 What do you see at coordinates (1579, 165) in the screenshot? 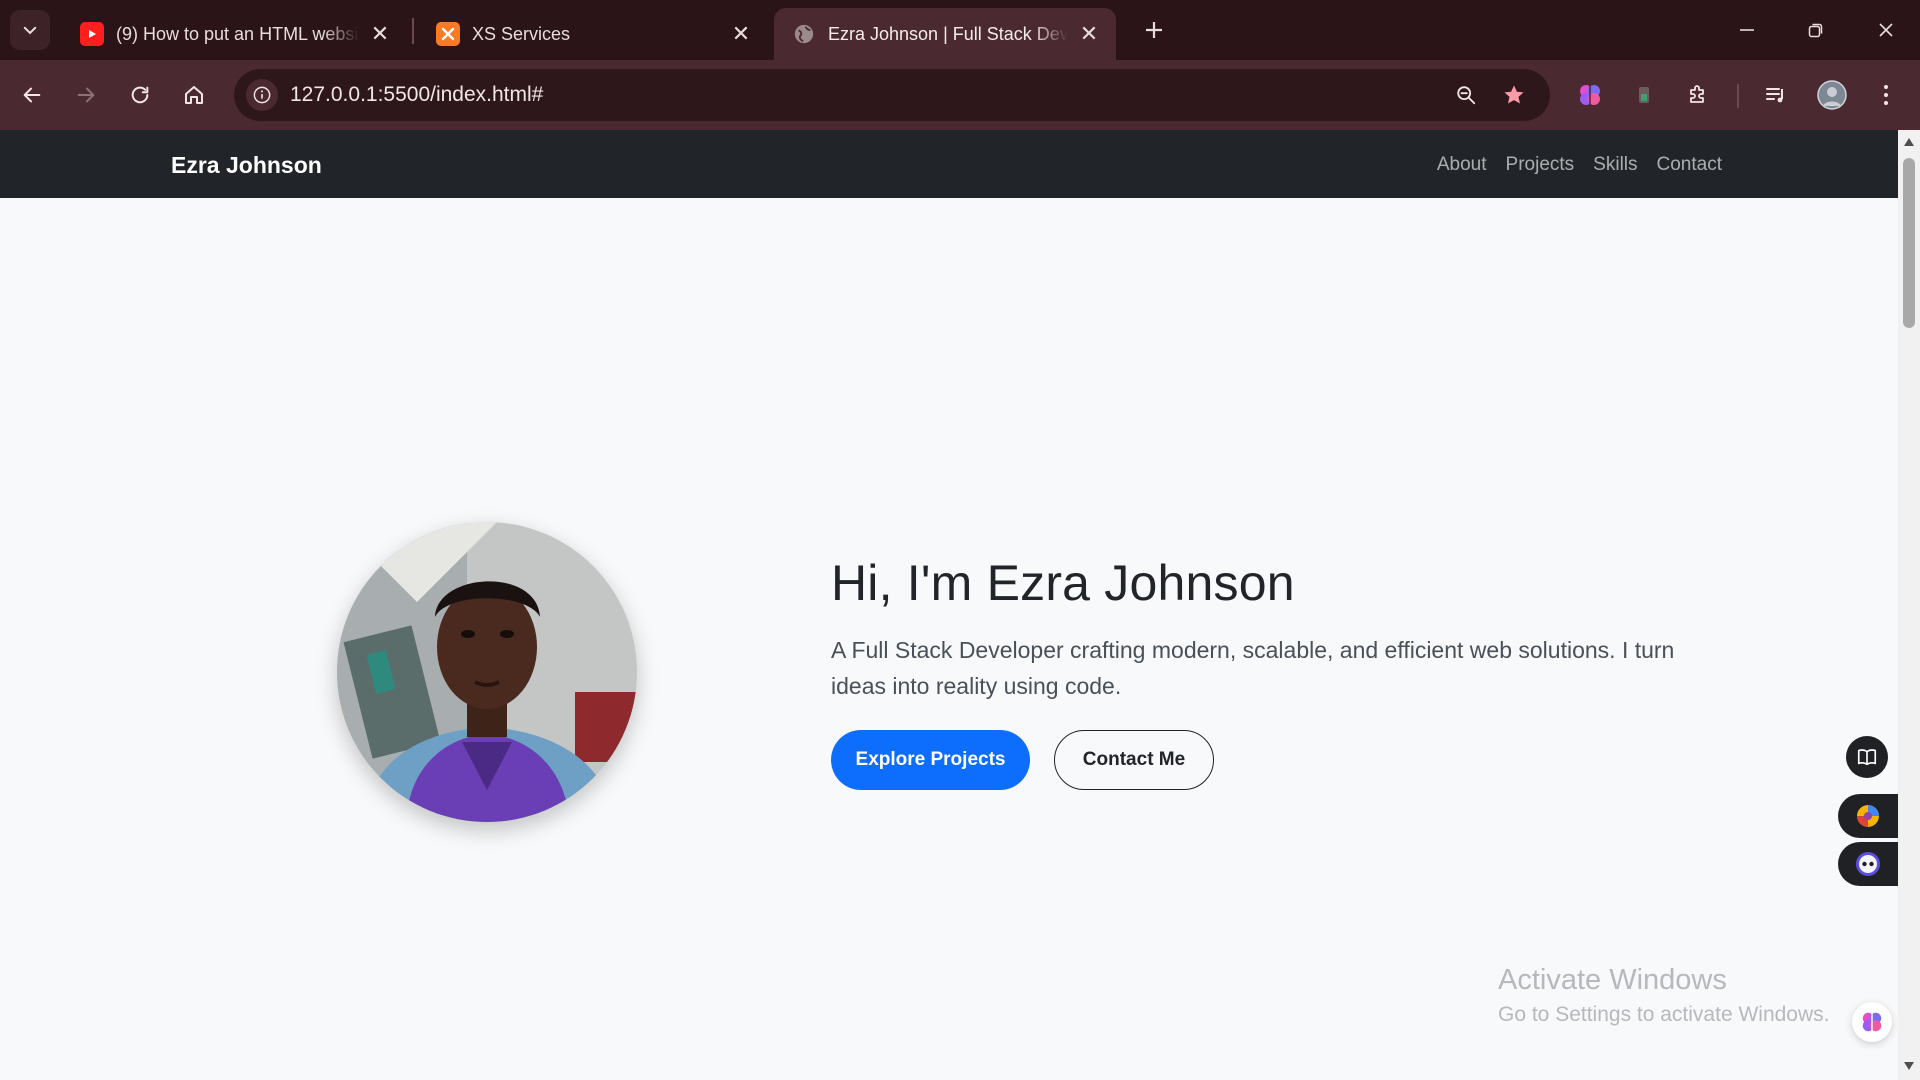
I see `nav-links: About Projects Skills Contact` at bounding box center [1579, 165].